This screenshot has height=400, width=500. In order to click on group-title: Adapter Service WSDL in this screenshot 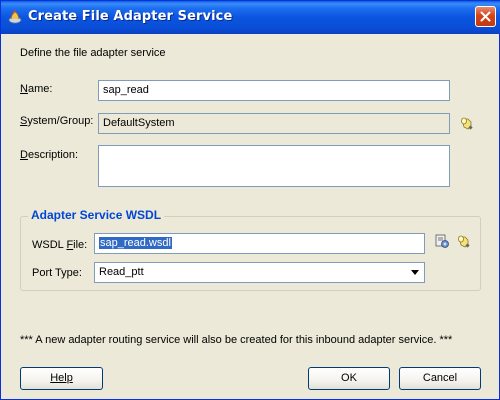, I will do `click(96, 215)`.